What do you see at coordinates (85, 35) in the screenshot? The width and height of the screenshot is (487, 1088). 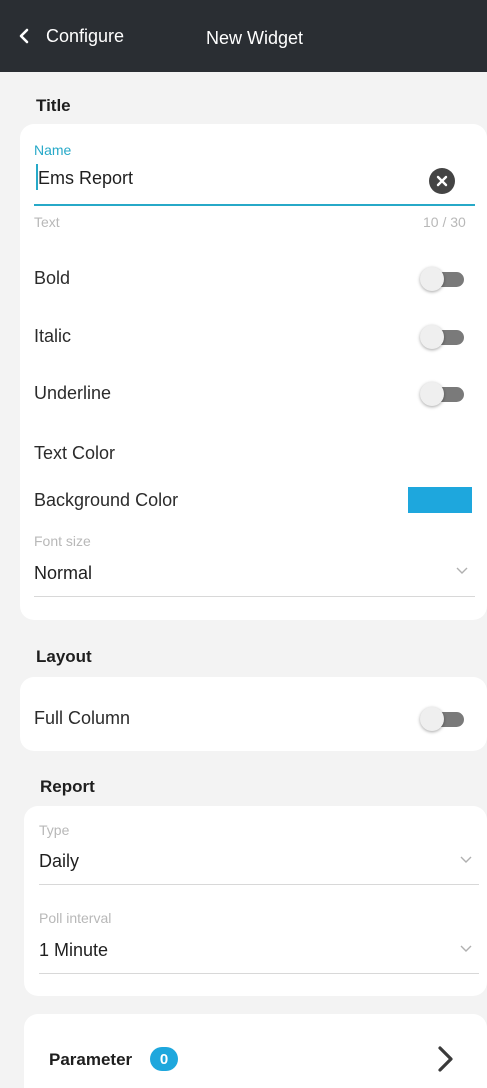 I see `back-label: Configure` at bounding box center [85, 35].